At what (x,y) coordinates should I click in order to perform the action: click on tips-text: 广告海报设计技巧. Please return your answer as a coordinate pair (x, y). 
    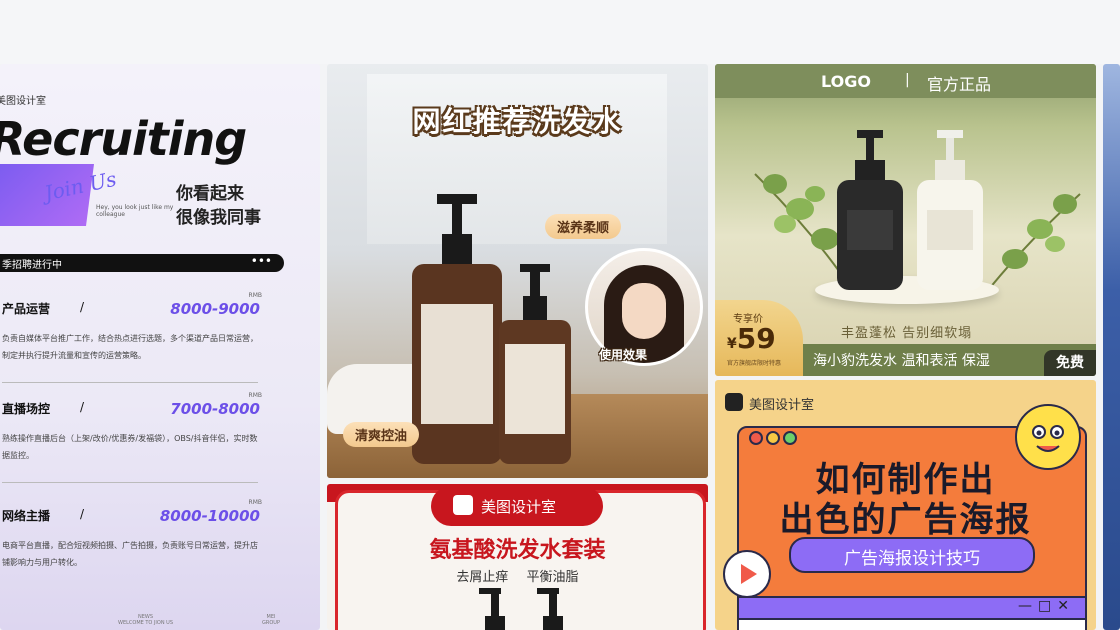
    Looking at the image, I should click on (912, 559).